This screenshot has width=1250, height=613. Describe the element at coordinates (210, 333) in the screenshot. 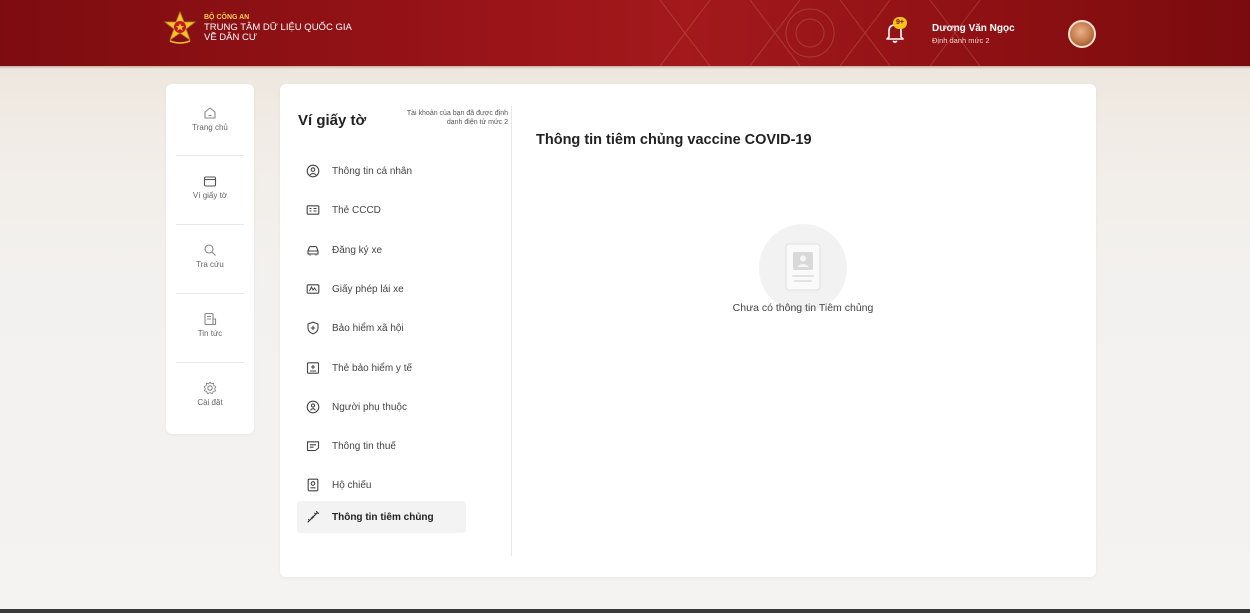

I see `rail-label-news: Tin tức` at that location.